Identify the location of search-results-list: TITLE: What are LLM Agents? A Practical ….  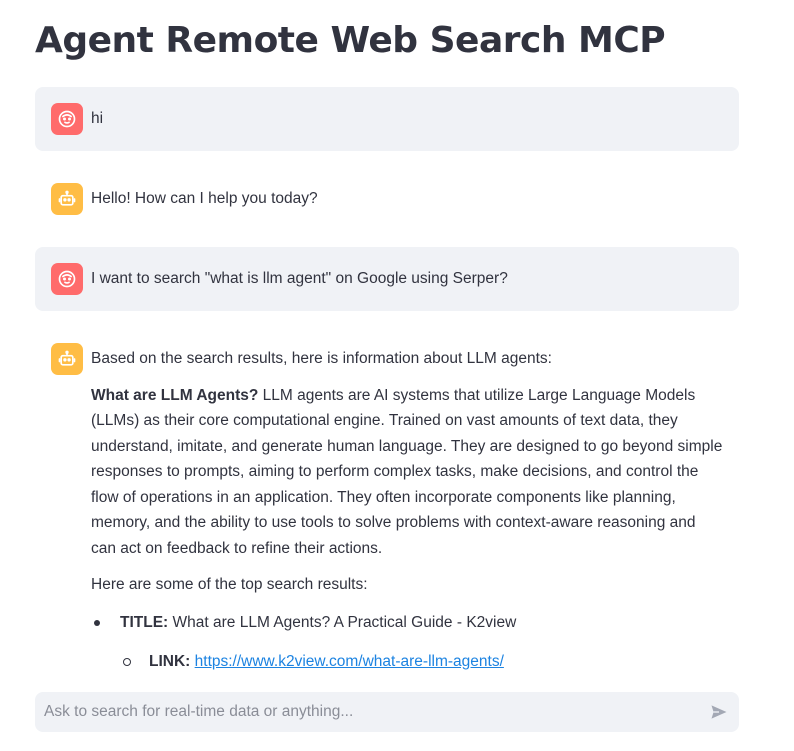
(407, 642).